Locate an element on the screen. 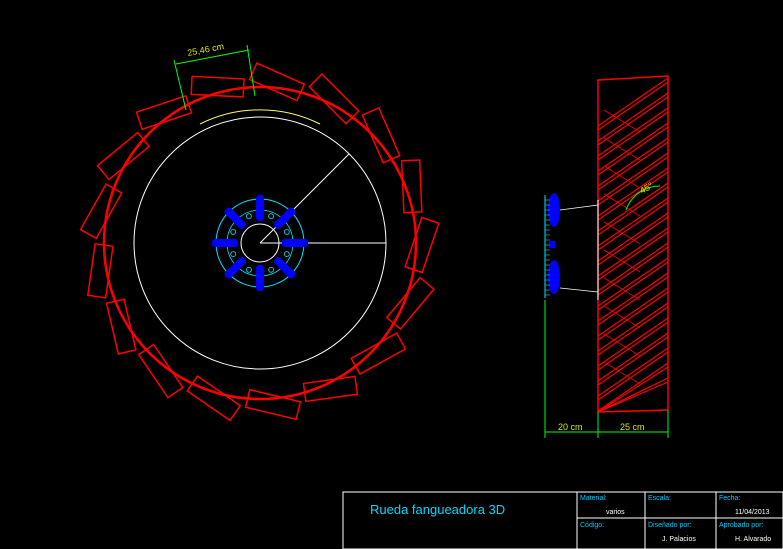 The height and width of the screenshot is (549, 783). approved-label: Aprobado por: is located at coordinates (741, 525).